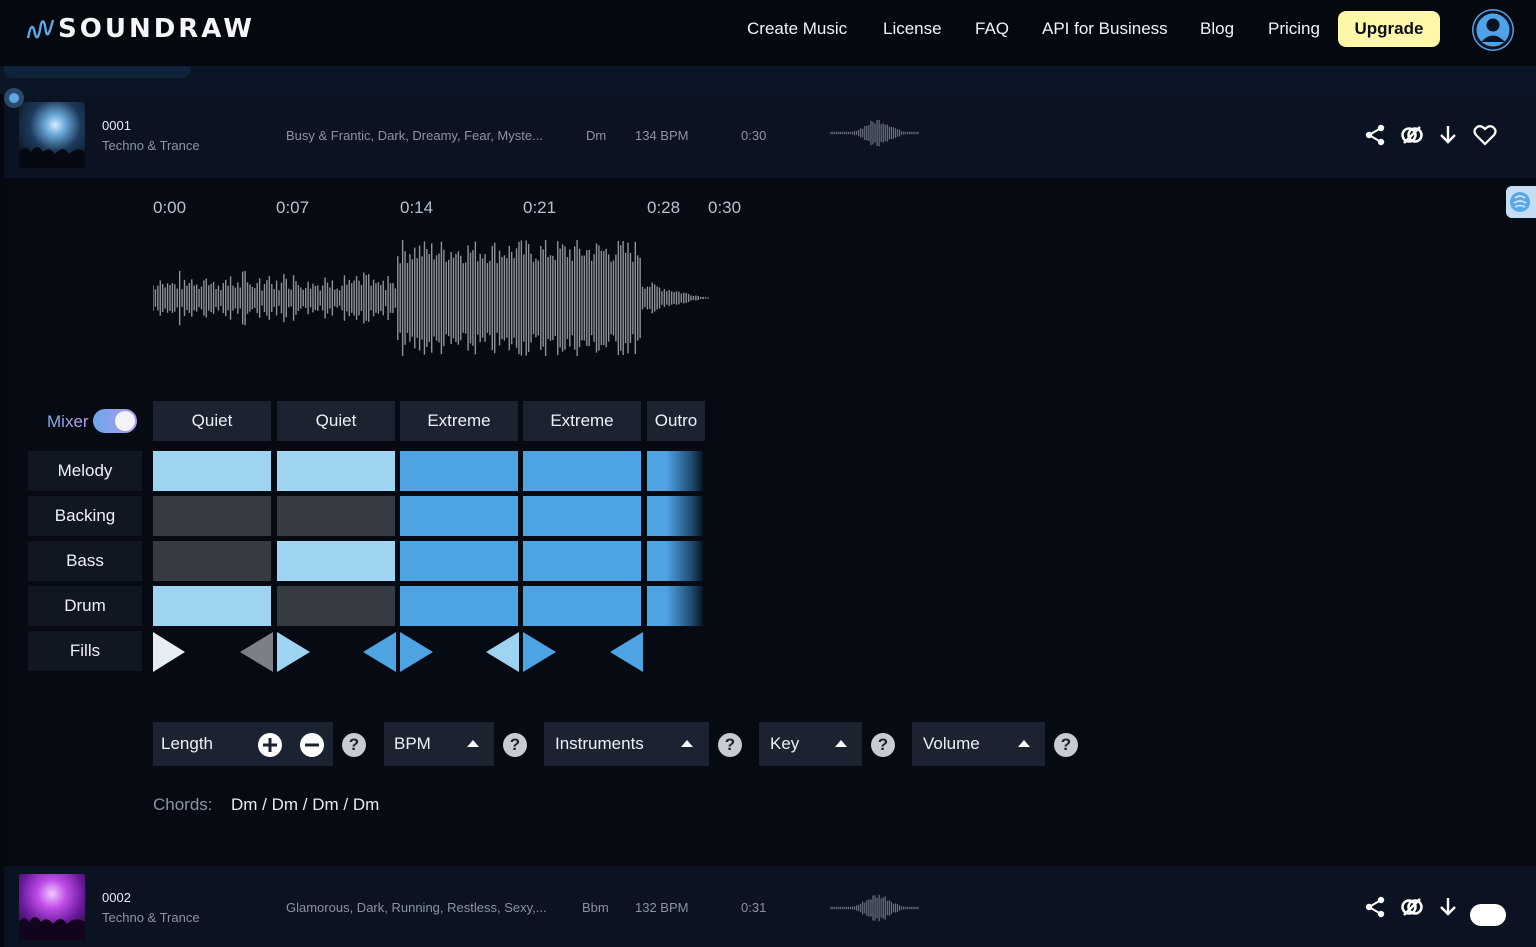 Image resolution: width=1536 pixels, height=947 pixels. I want to click on instruments-label: Instruments, so click(599, 743).